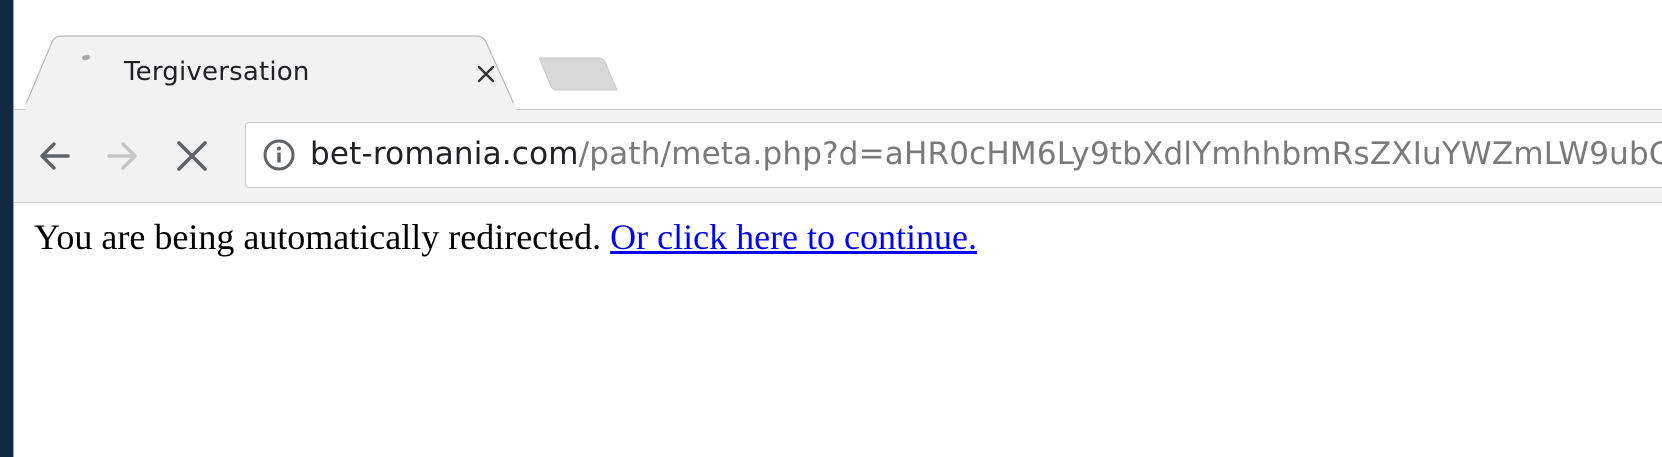 The height and width of the screenshot is (457, 1662). What do you see at coordinates (54, 156) in the screenshot?
I see `arrow-left-icon` at bounding box center [54, 156].